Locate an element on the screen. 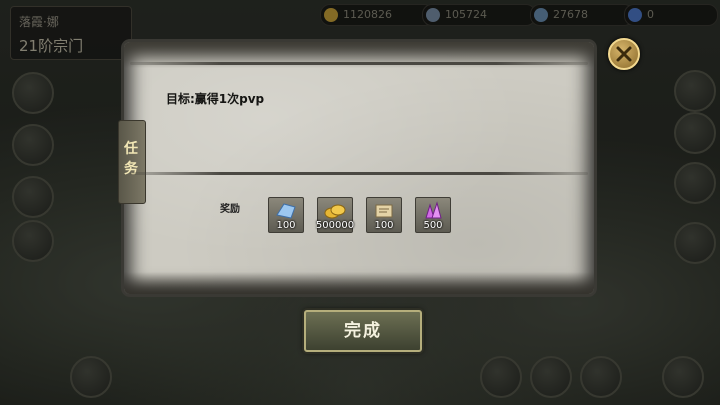 The width and height of the screenshot is (720, 405). quest-objective: 目标:赢得1次pvp is located at coordinates (215, 99).